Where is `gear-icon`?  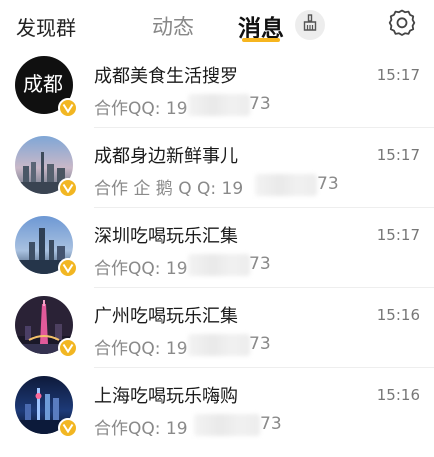
gear-icon is located at coordinates (402, 24).